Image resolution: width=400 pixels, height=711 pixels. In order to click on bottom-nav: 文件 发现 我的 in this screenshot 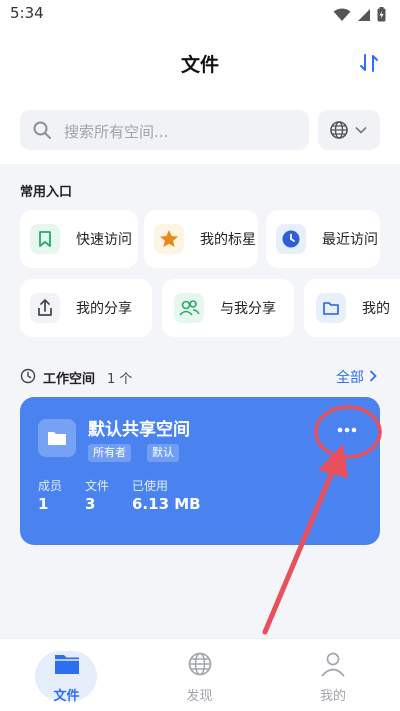, I will do `click(200, 674)`.